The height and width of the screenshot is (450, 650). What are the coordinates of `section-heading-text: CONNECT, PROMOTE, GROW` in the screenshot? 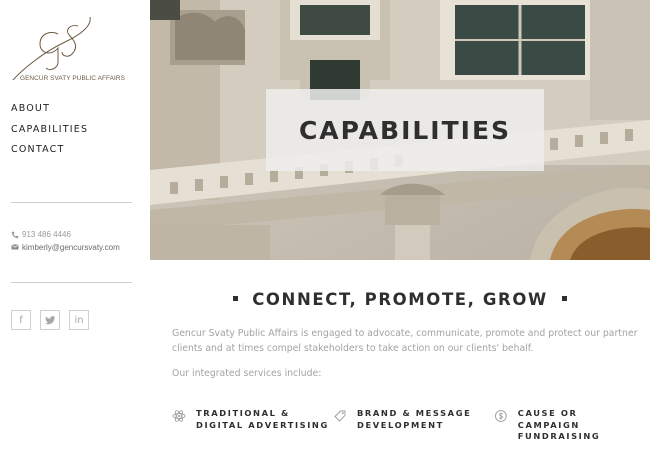 It's located at (400, 299).